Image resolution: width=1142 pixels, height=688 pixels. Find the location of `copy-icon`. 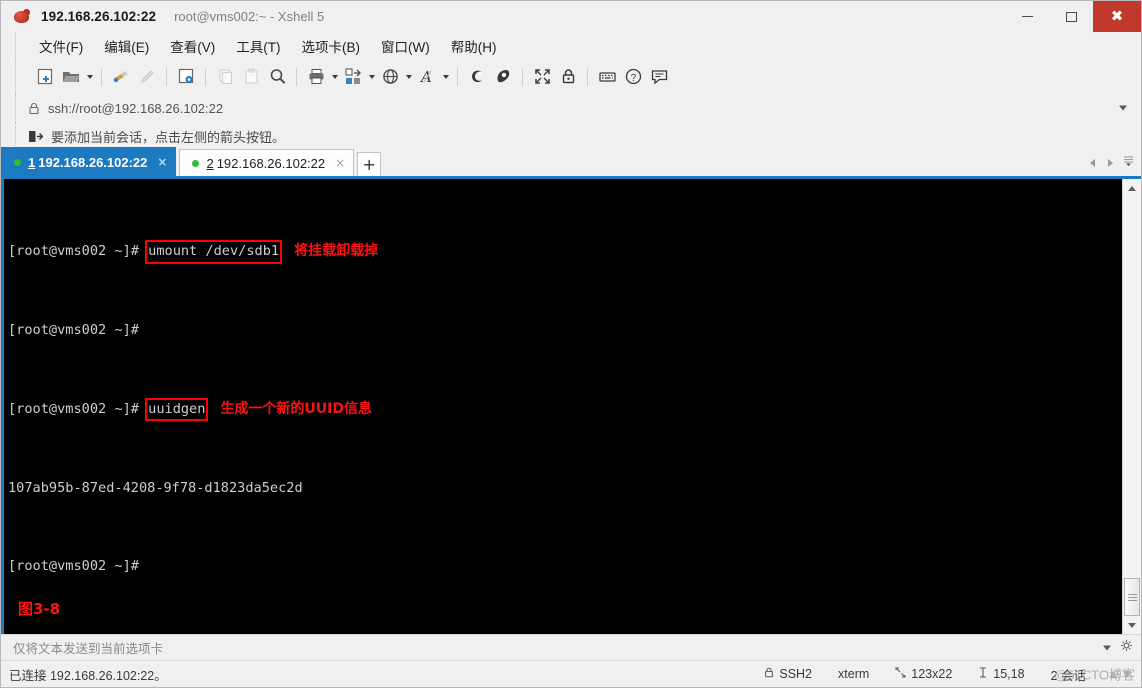

copy-icon is located at coordinates (225, 77).